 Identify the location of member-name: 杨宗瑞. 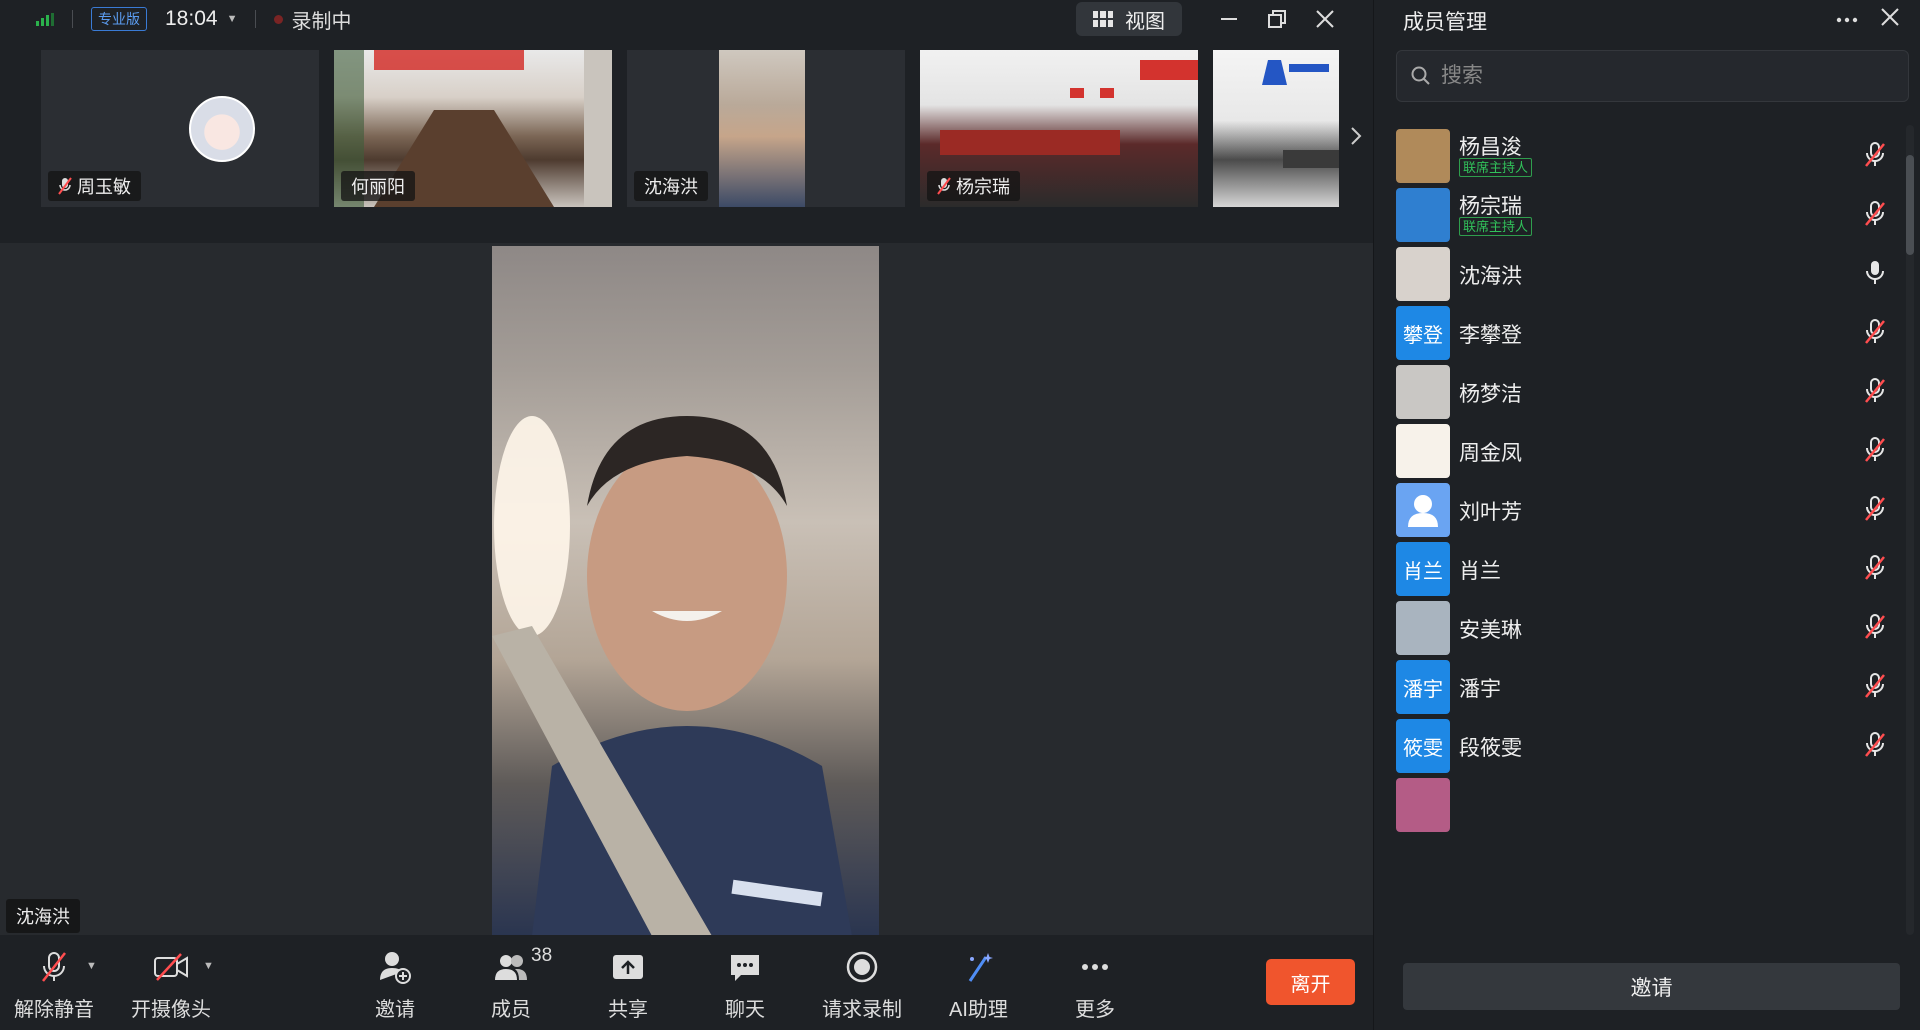
(1490, 206).